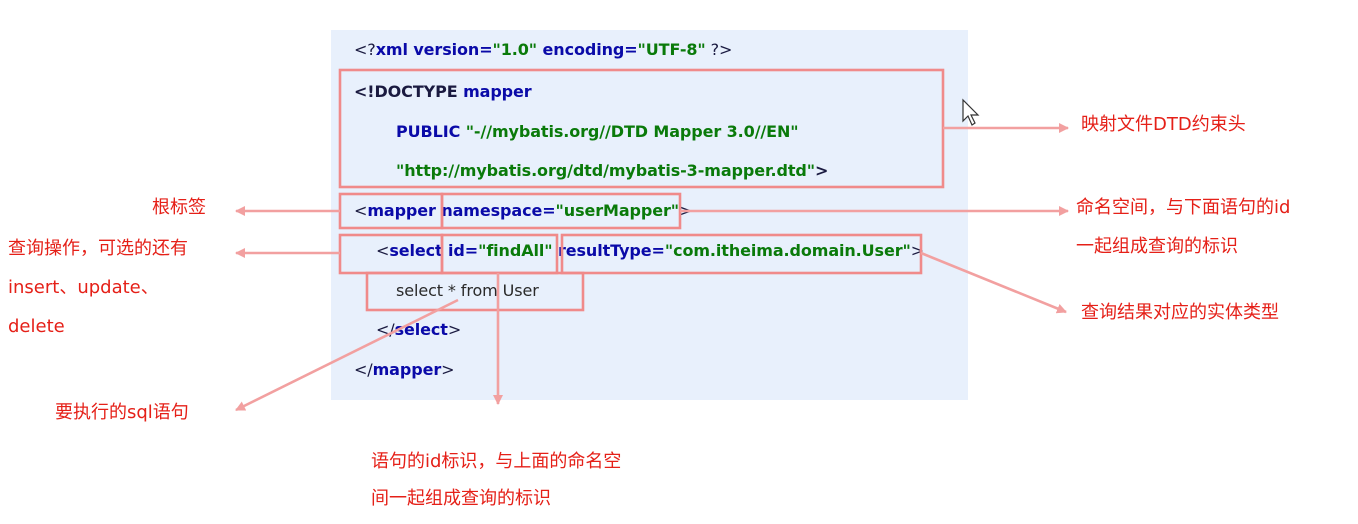  I want to click on select-close-line: </select>, so click(418, 329).